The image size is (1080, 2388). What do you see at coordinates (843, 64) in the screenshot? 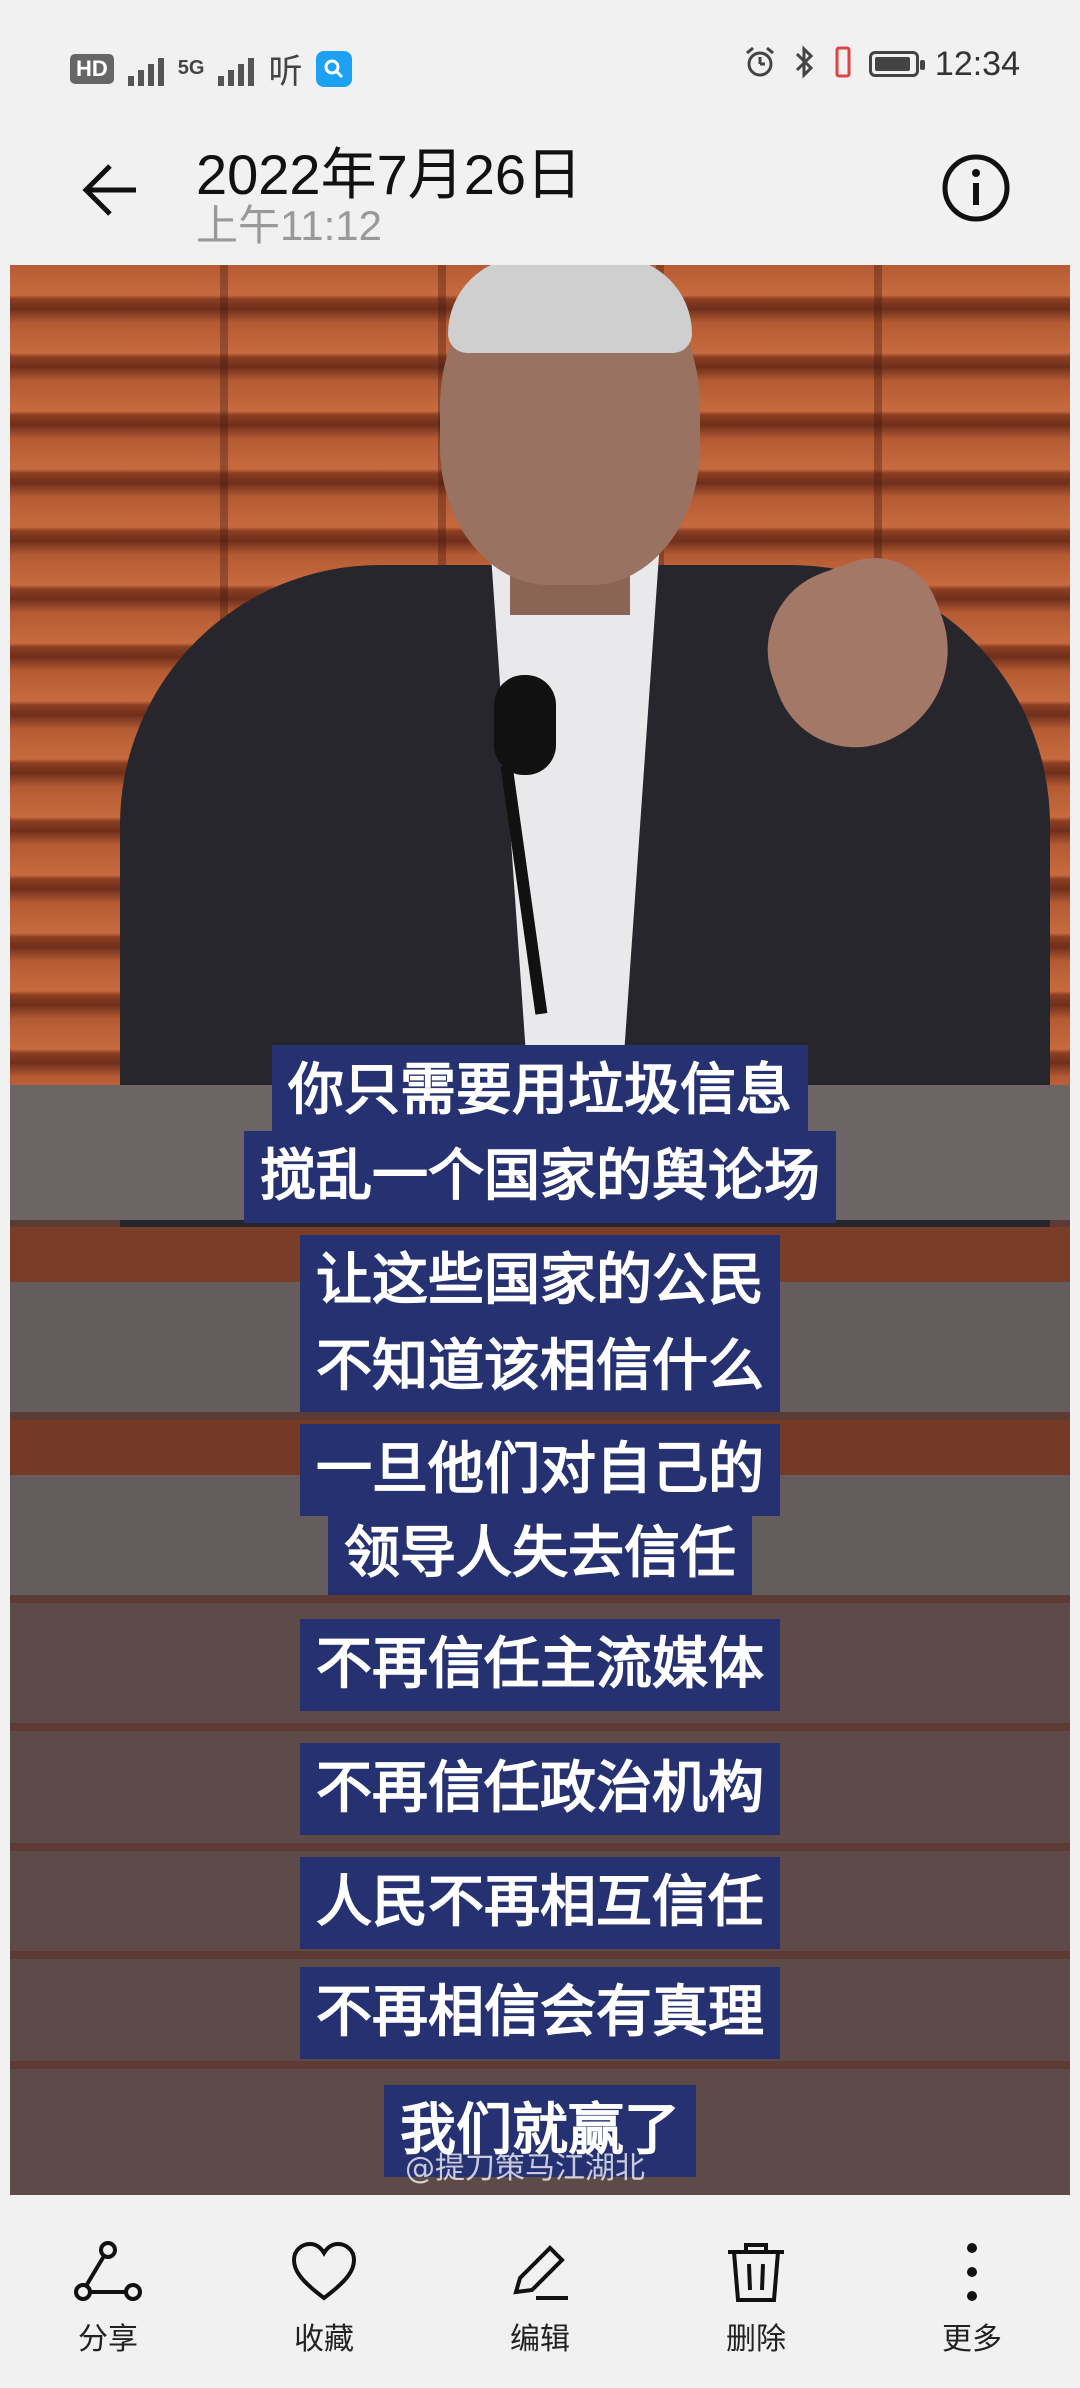
I see `vibrate-icon` at bounding box center [843, 64].